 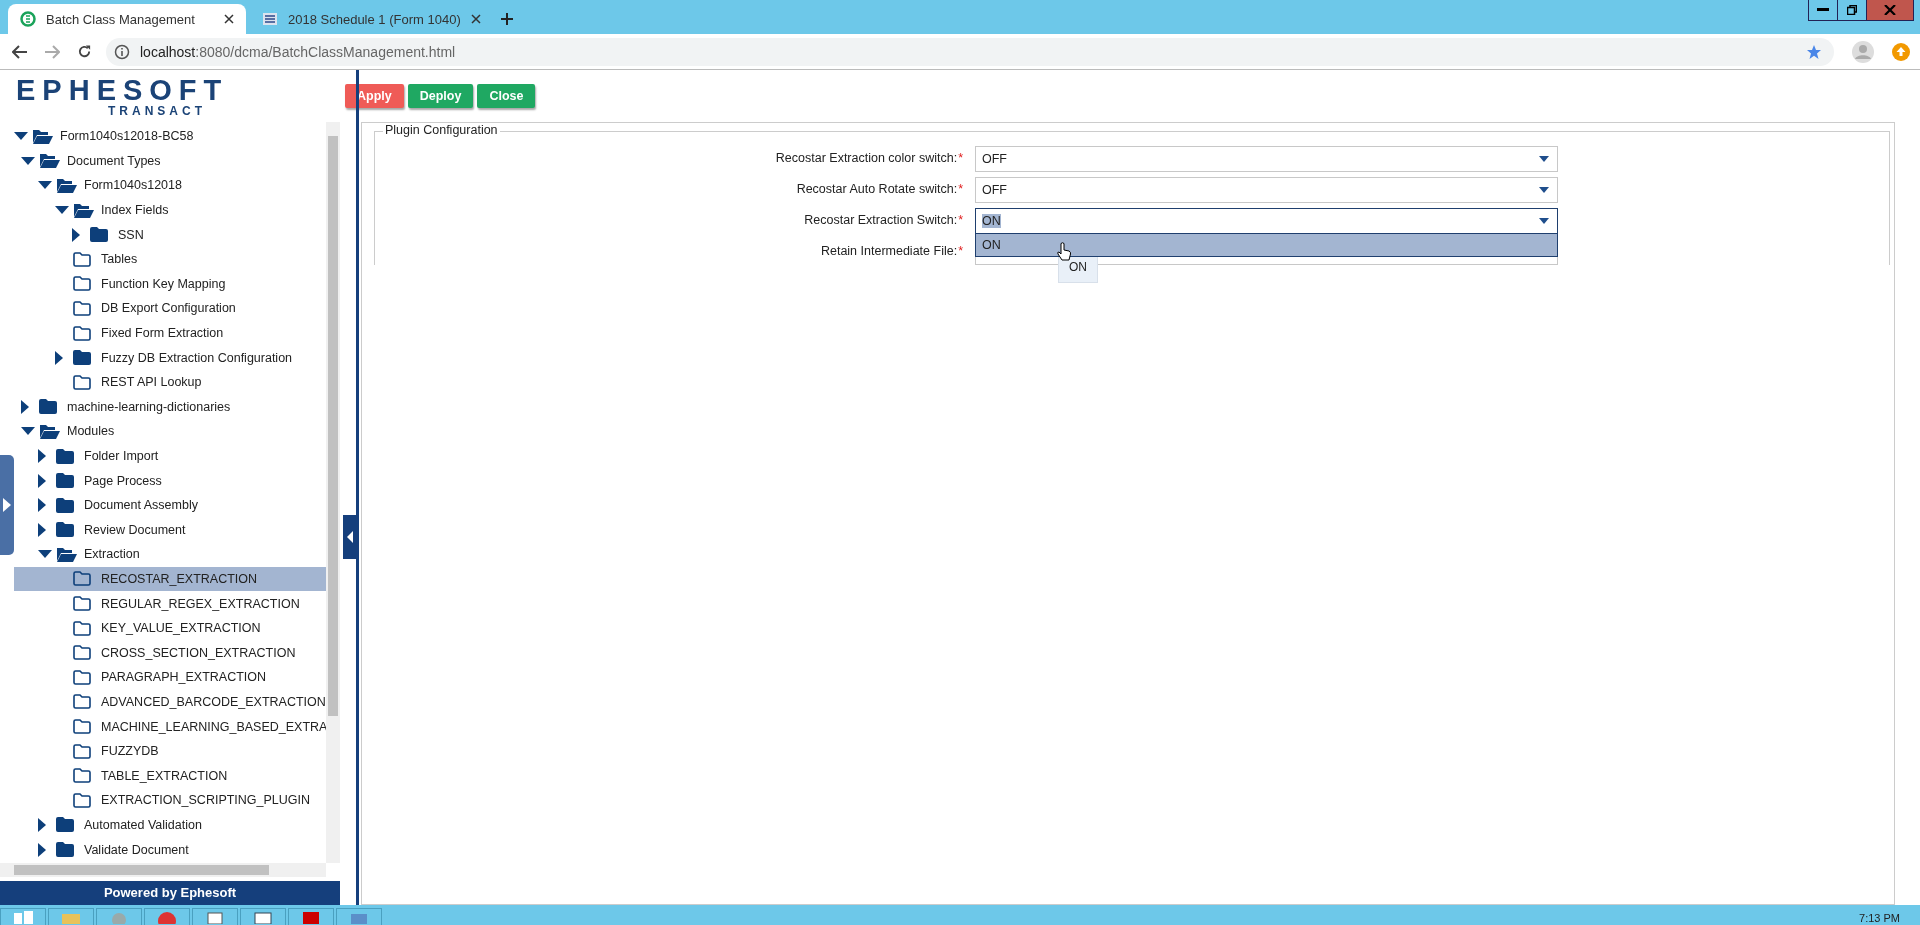 What do you see at coordinates (883, 219) in the screenshot?
I see `field-label: Recostar Extraction Switch:*` at bounding box center [883, 219].